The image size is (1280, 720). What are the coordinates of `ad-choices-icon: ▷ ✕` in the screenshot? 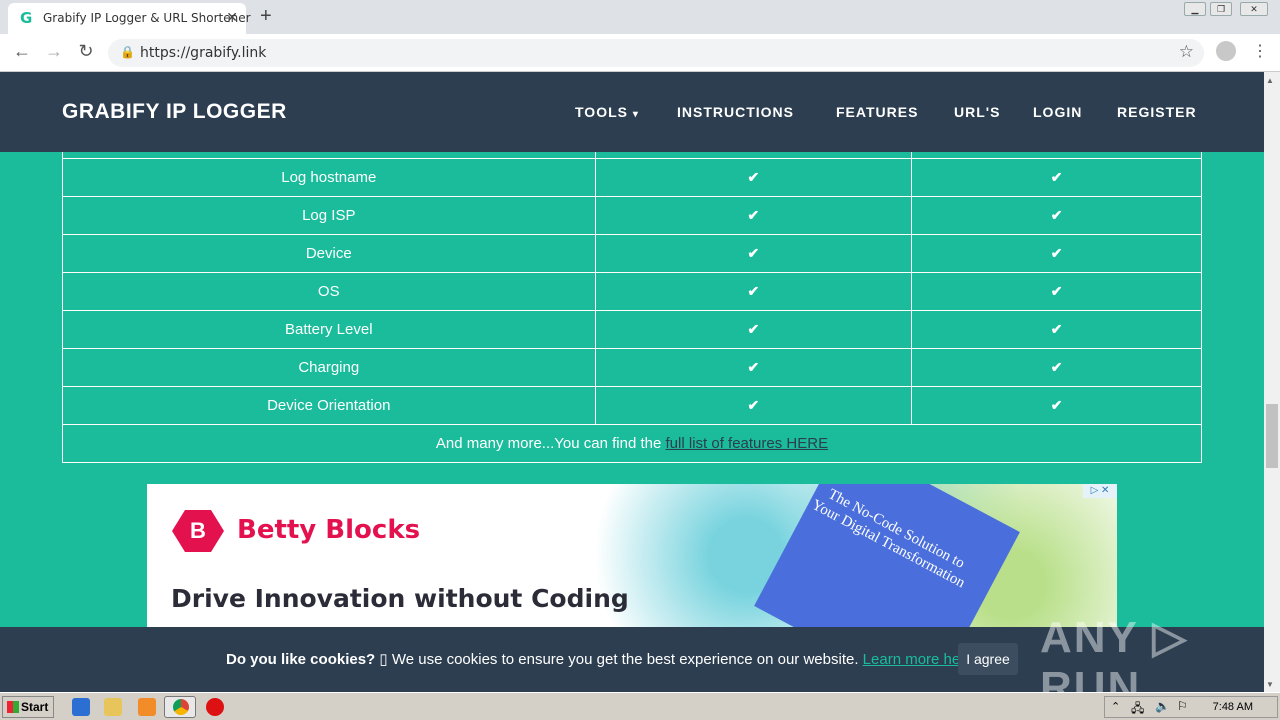 It's located at (1100, 491).